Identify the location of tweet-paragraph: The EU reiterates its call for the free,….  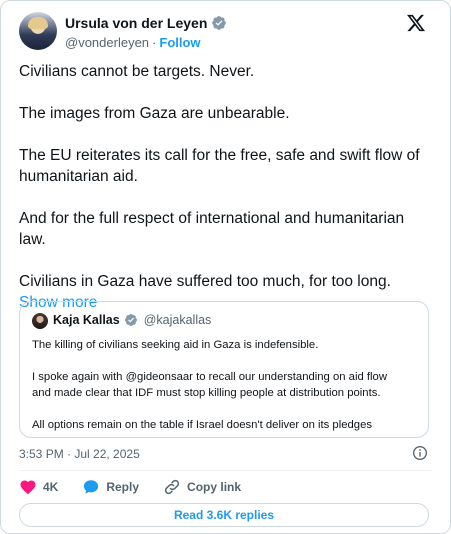
(219, 166).